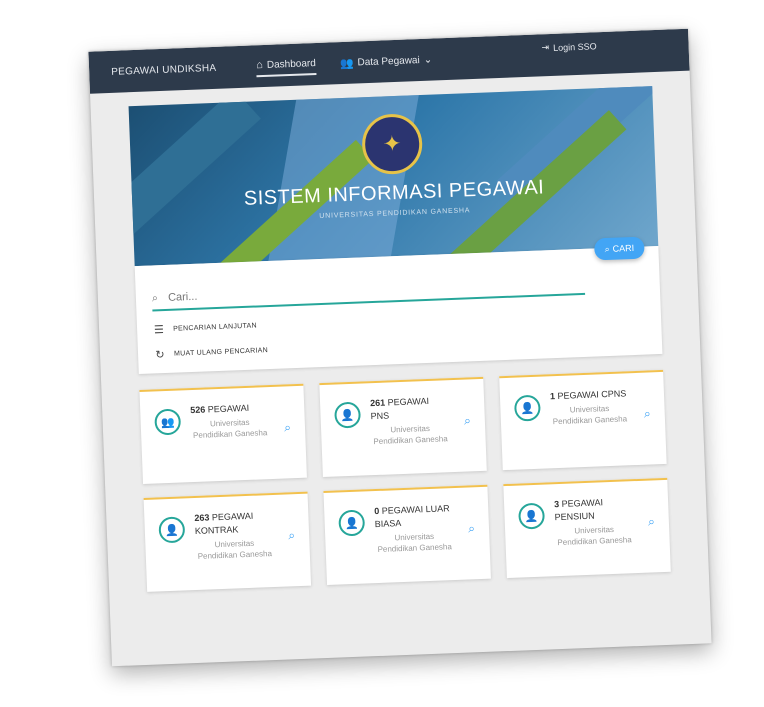  What do you see at coordinates (409, 408) in the screenshot?
I see `card-title: 261 PEGAWAI PNS` at bounding box center [409, 408].